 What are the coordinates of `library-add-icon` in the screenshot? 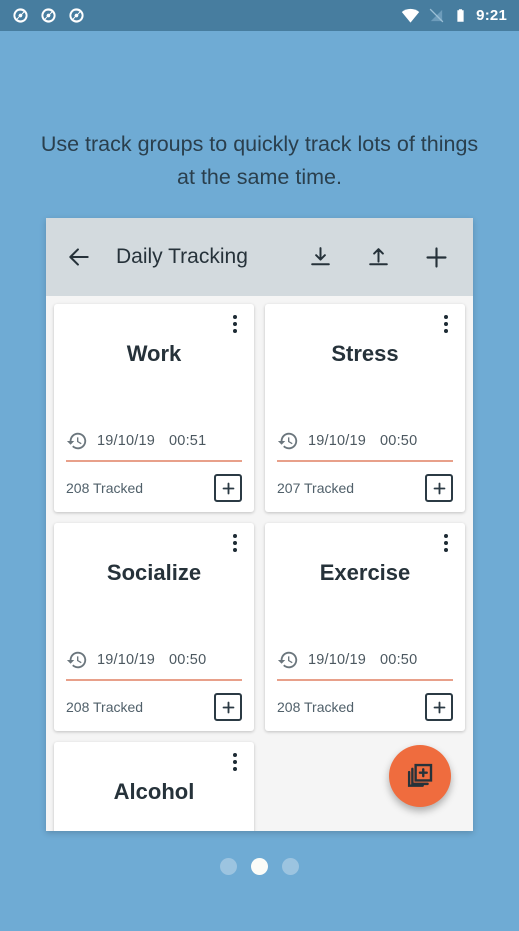 It's located at (420, 776).